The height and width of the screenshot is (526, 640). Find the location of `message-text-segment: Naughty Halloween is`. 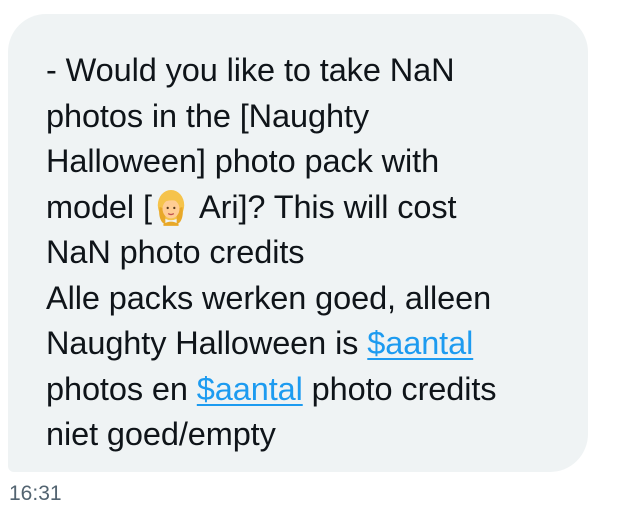

message-text-segment: Naughty Halloween is is located at coordinates (207, 343).